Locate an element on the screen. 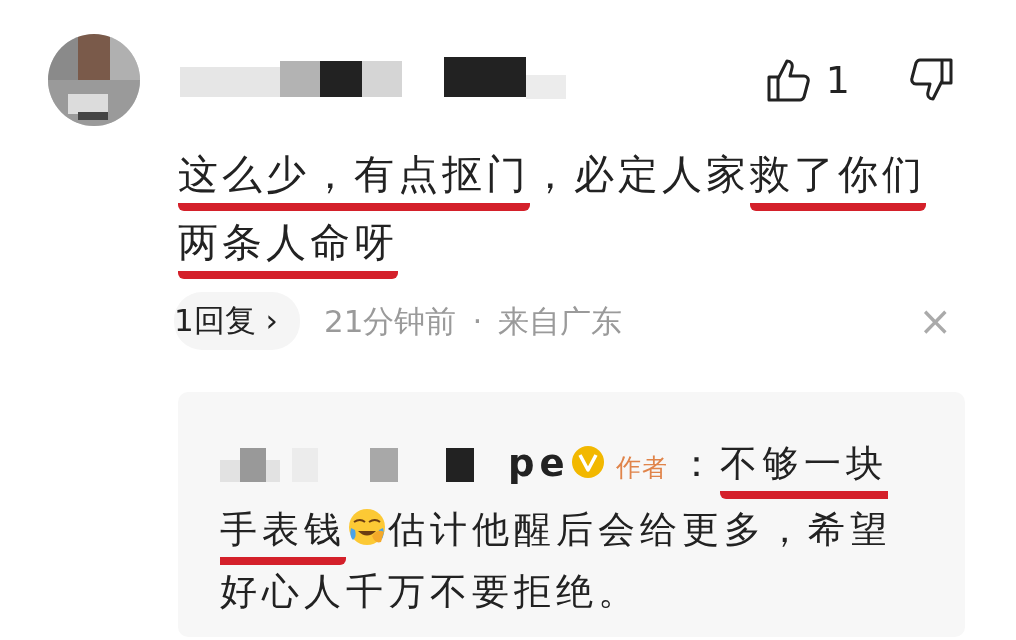 The width and height of the screenshot is (1016, 640). reply-author-name: pe is located at coordinates (539, 463).